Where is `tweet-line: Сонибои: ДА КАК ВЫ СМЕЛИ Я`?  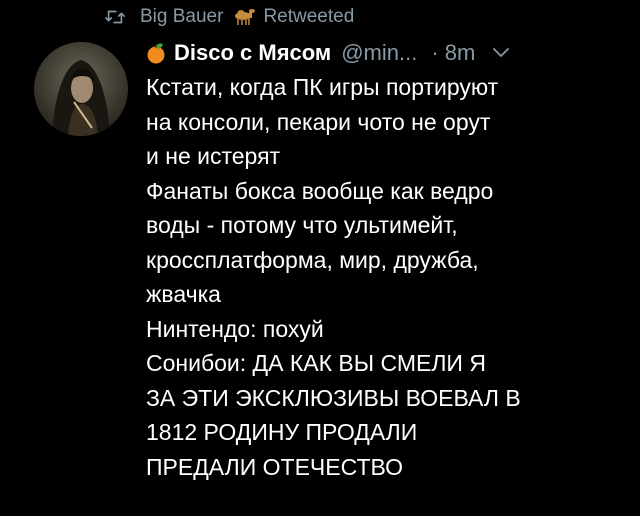 tweet-line: Сонибои: ДА КАК ВЫ СМЕЛИ Я is located at coordinates (316, 363).